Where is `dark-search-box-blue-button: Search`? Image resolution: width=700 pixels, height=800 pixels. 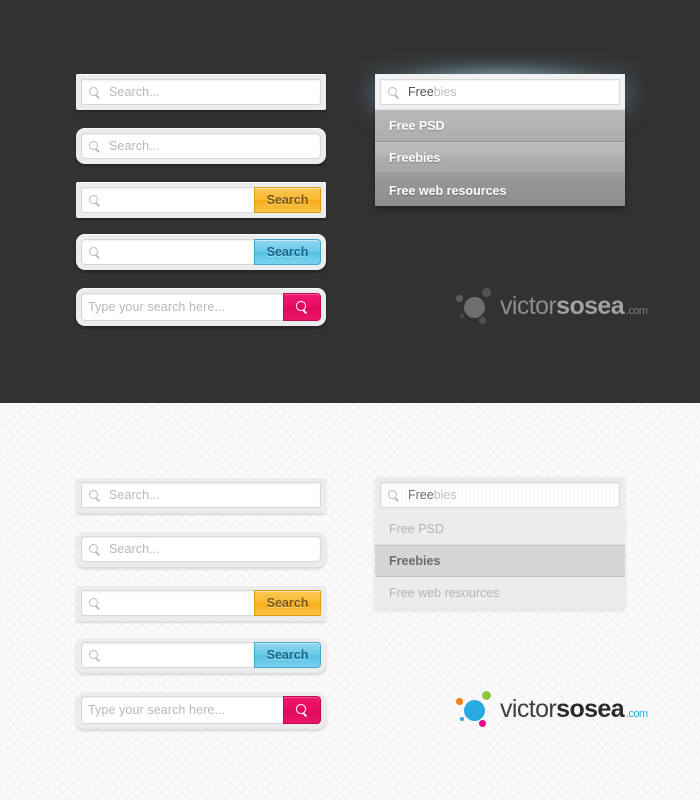
dark-search-box-blue-button: Search is located at coordinates (201, 252).